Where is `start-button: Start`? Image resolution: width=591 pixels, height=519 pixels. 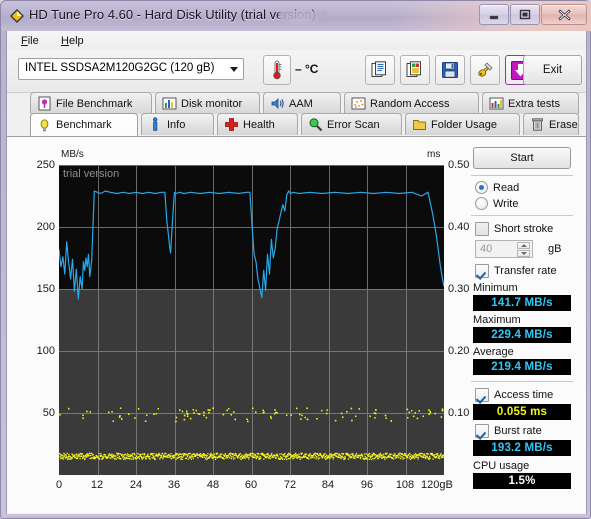
start-button: Start is located at coordinates (522, 158).